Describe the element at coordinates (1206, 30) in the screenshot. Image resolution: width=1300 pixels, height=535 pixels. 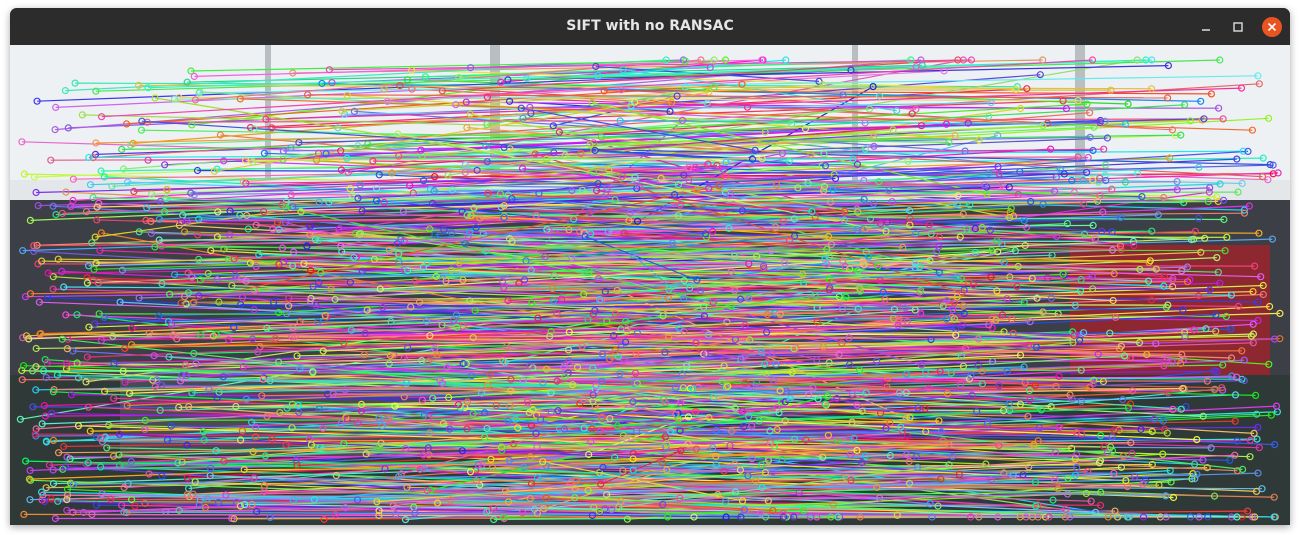
I see `minimize-icon` at that location.